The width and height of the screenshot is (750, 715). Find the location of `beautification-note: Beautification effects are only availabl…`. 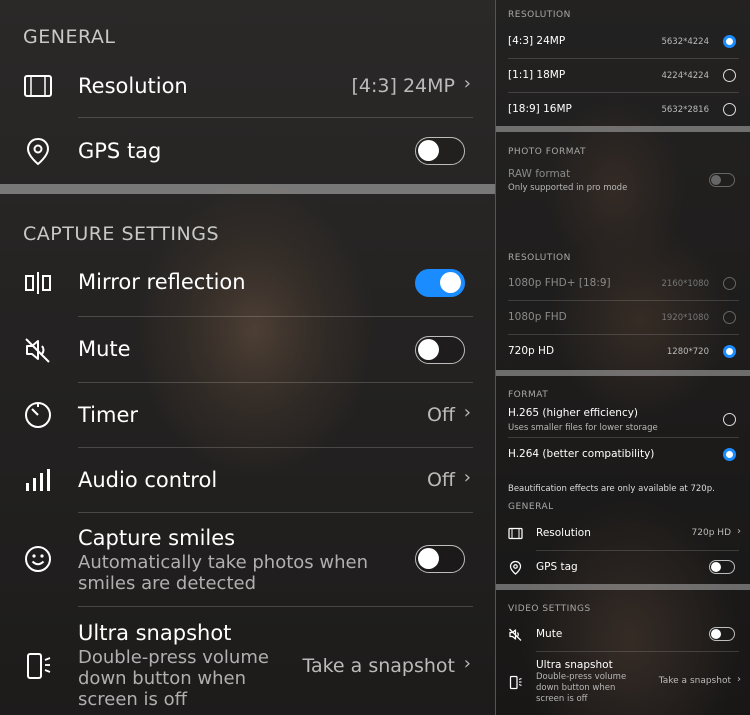

beautification-note: Beautification effects are only availabl… is located at coordinates (611, 489).